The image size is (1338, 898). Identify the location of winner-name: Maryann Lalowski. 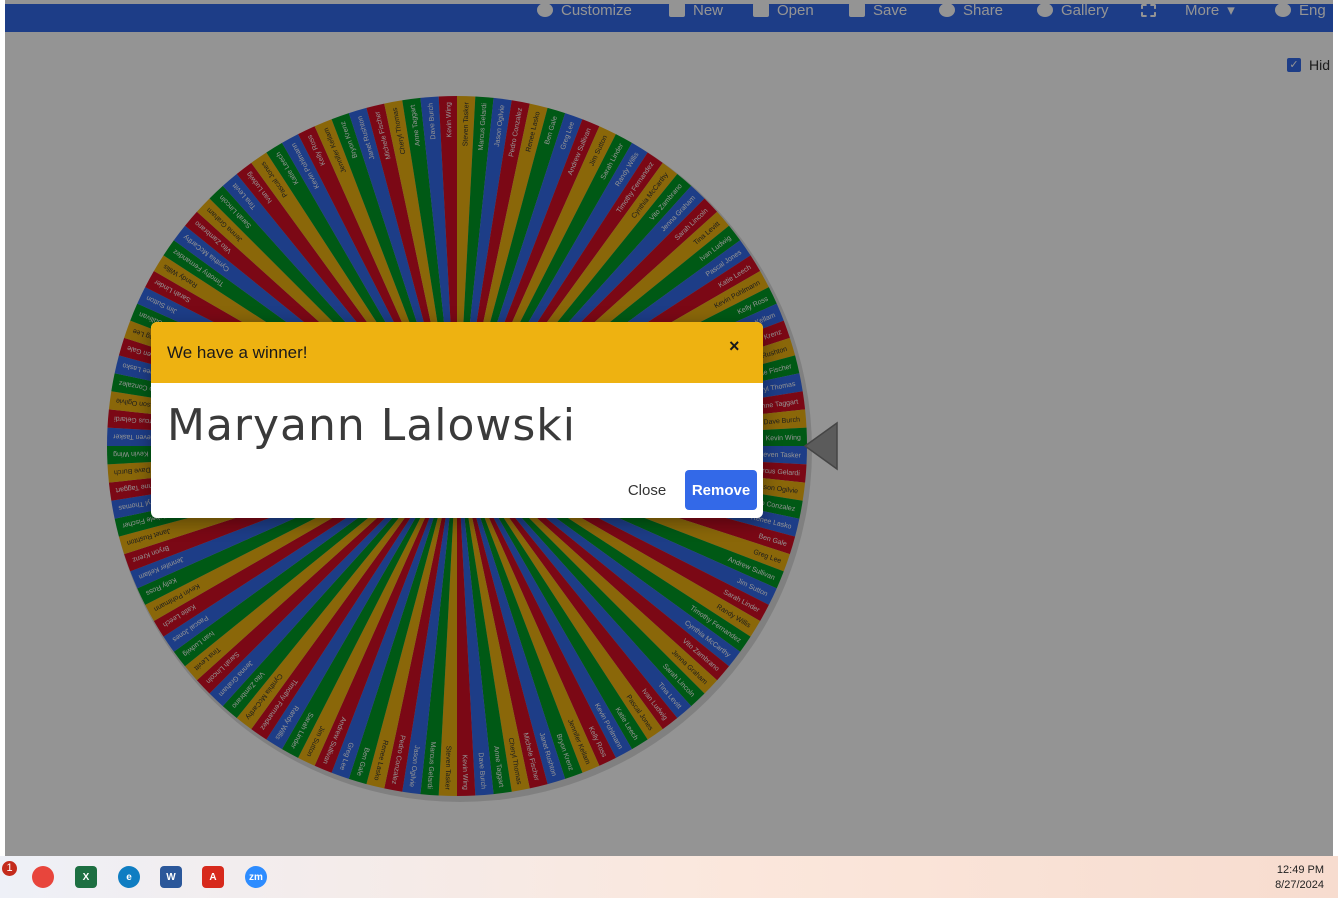
(372, 425).